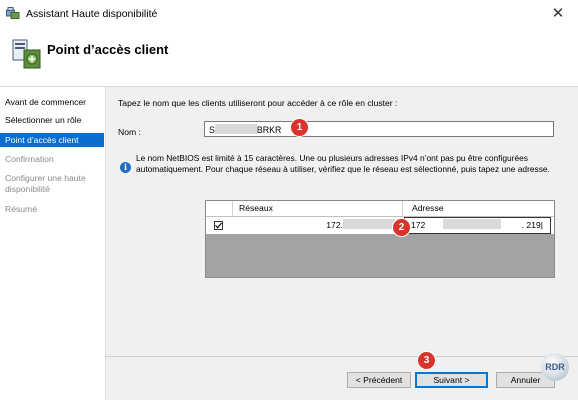  What do you see at coordinates (318, 225) in the screenshot?
I see `network-cell: 172.` at bounding box center [318, 225].